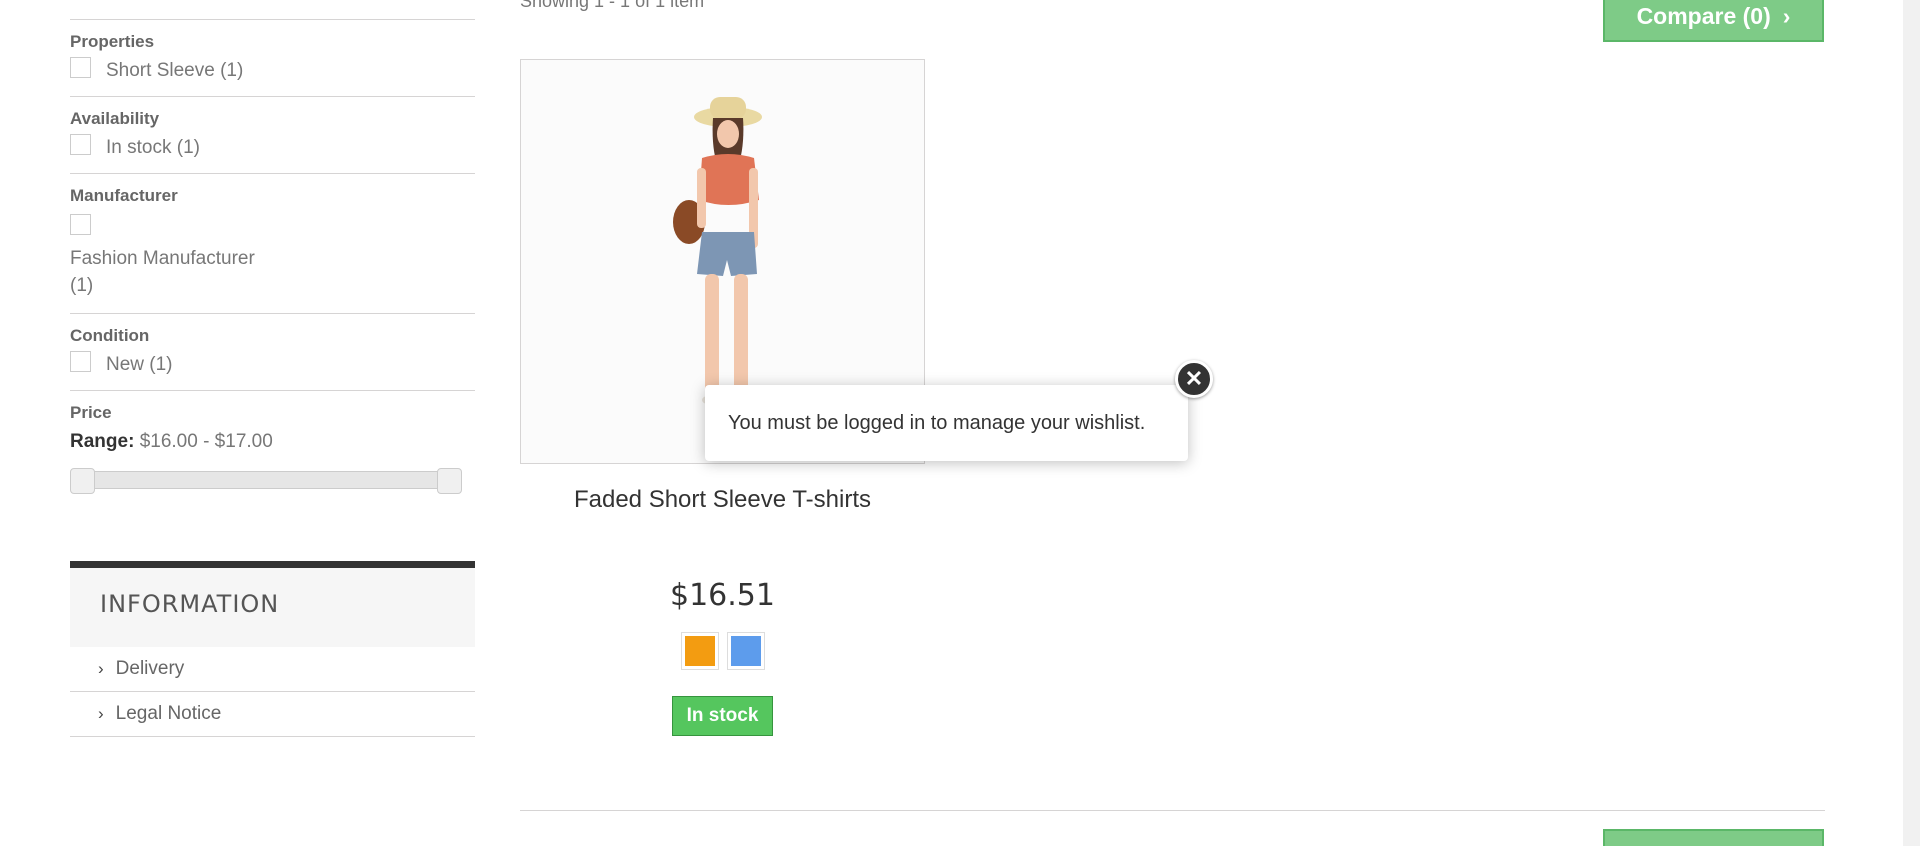  What do you see at coordinates (190, 604) in the screenshot?
I see `information-title: INFORMATION` at bounding box center [190, 604].